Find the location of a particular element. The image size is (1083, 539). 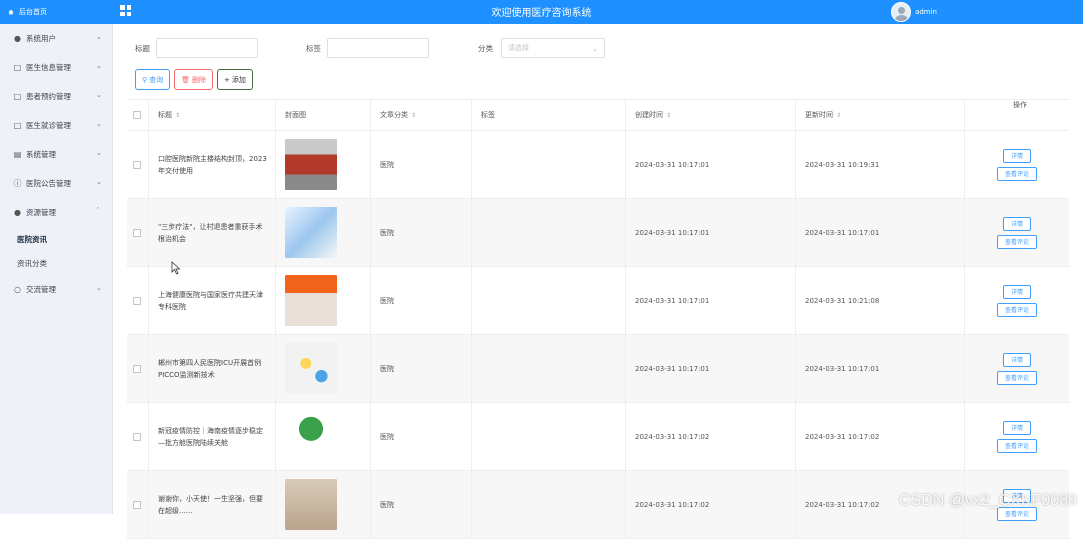

title-filter: 标题 is located at coordinates (196, 48).